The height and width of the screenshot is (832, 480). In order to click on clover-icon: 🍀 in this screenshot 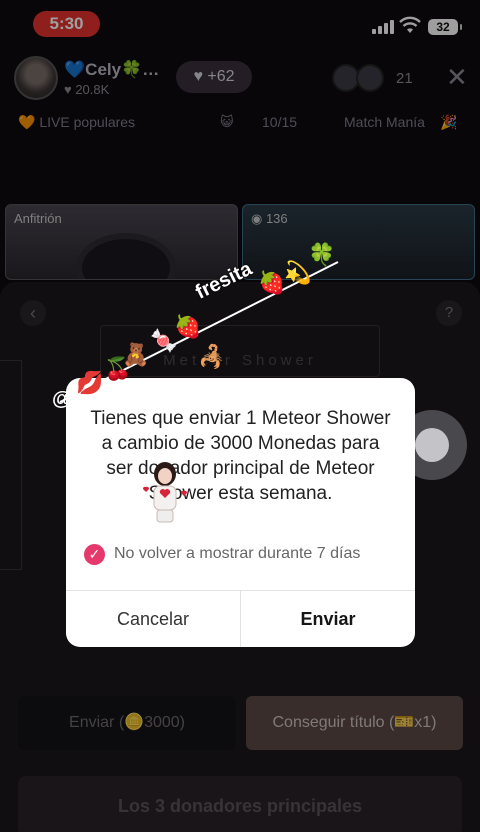, I will do `click(322, 254)`.